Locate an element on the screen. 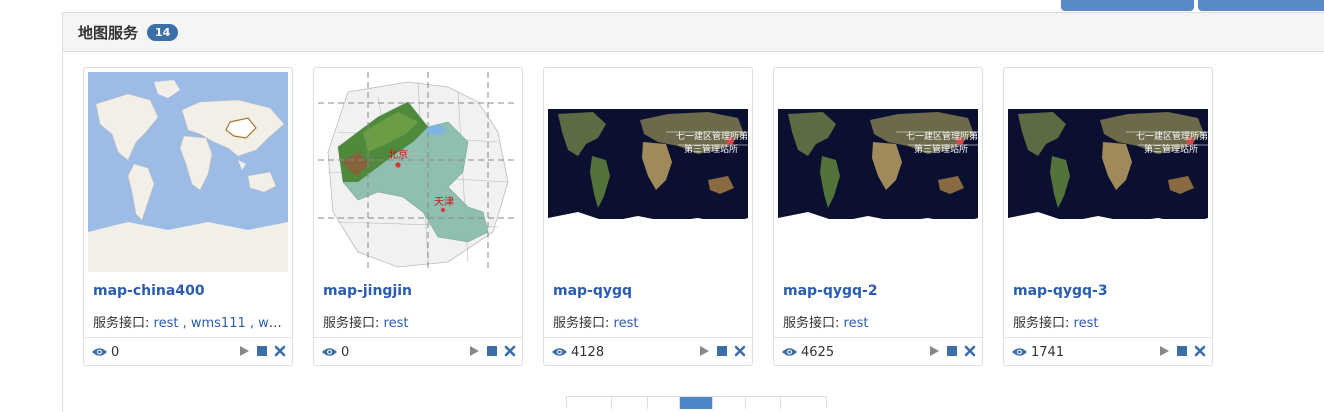 The height and width of the screenshot is (412, 1324). map-thumbnail: 北京 天津 is located at coordinates (418, 172).